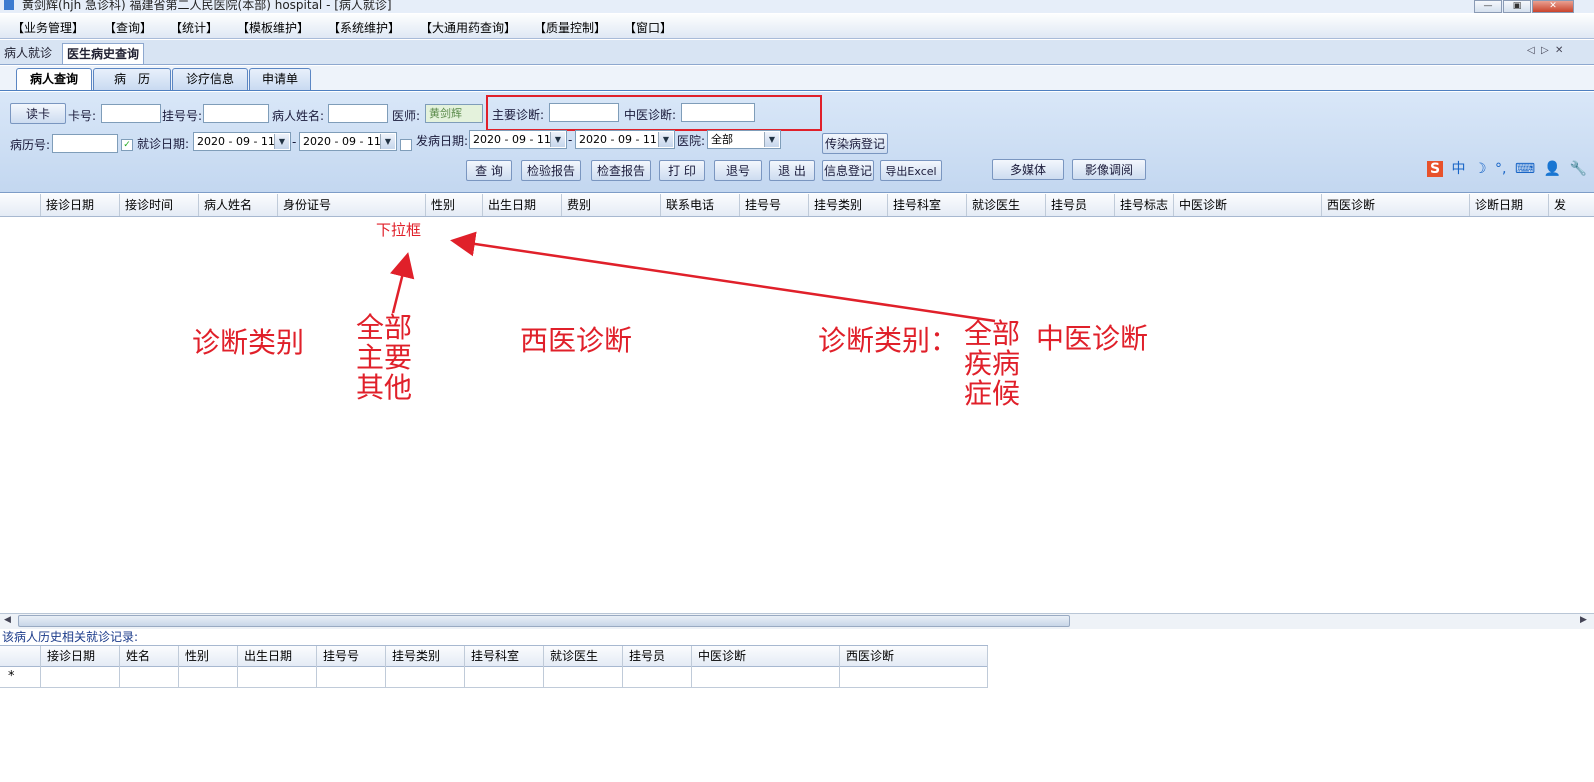 This screenshot has height=782, width=1594. What do you see at coordinates (718, 112) in the screenshot?
I see `tcm-diag-input` at bounding box center [718, 112].